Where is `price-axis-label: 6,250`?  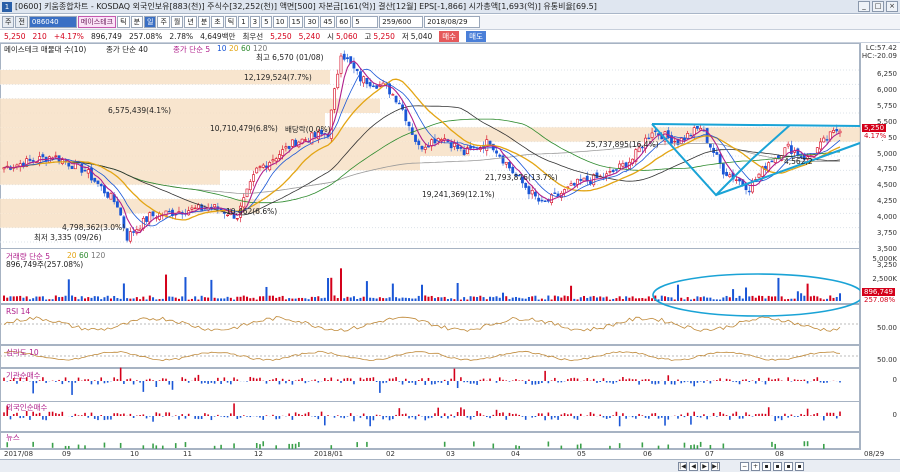 price-axis-label: 6,250 is located at coordinates (886, 74).